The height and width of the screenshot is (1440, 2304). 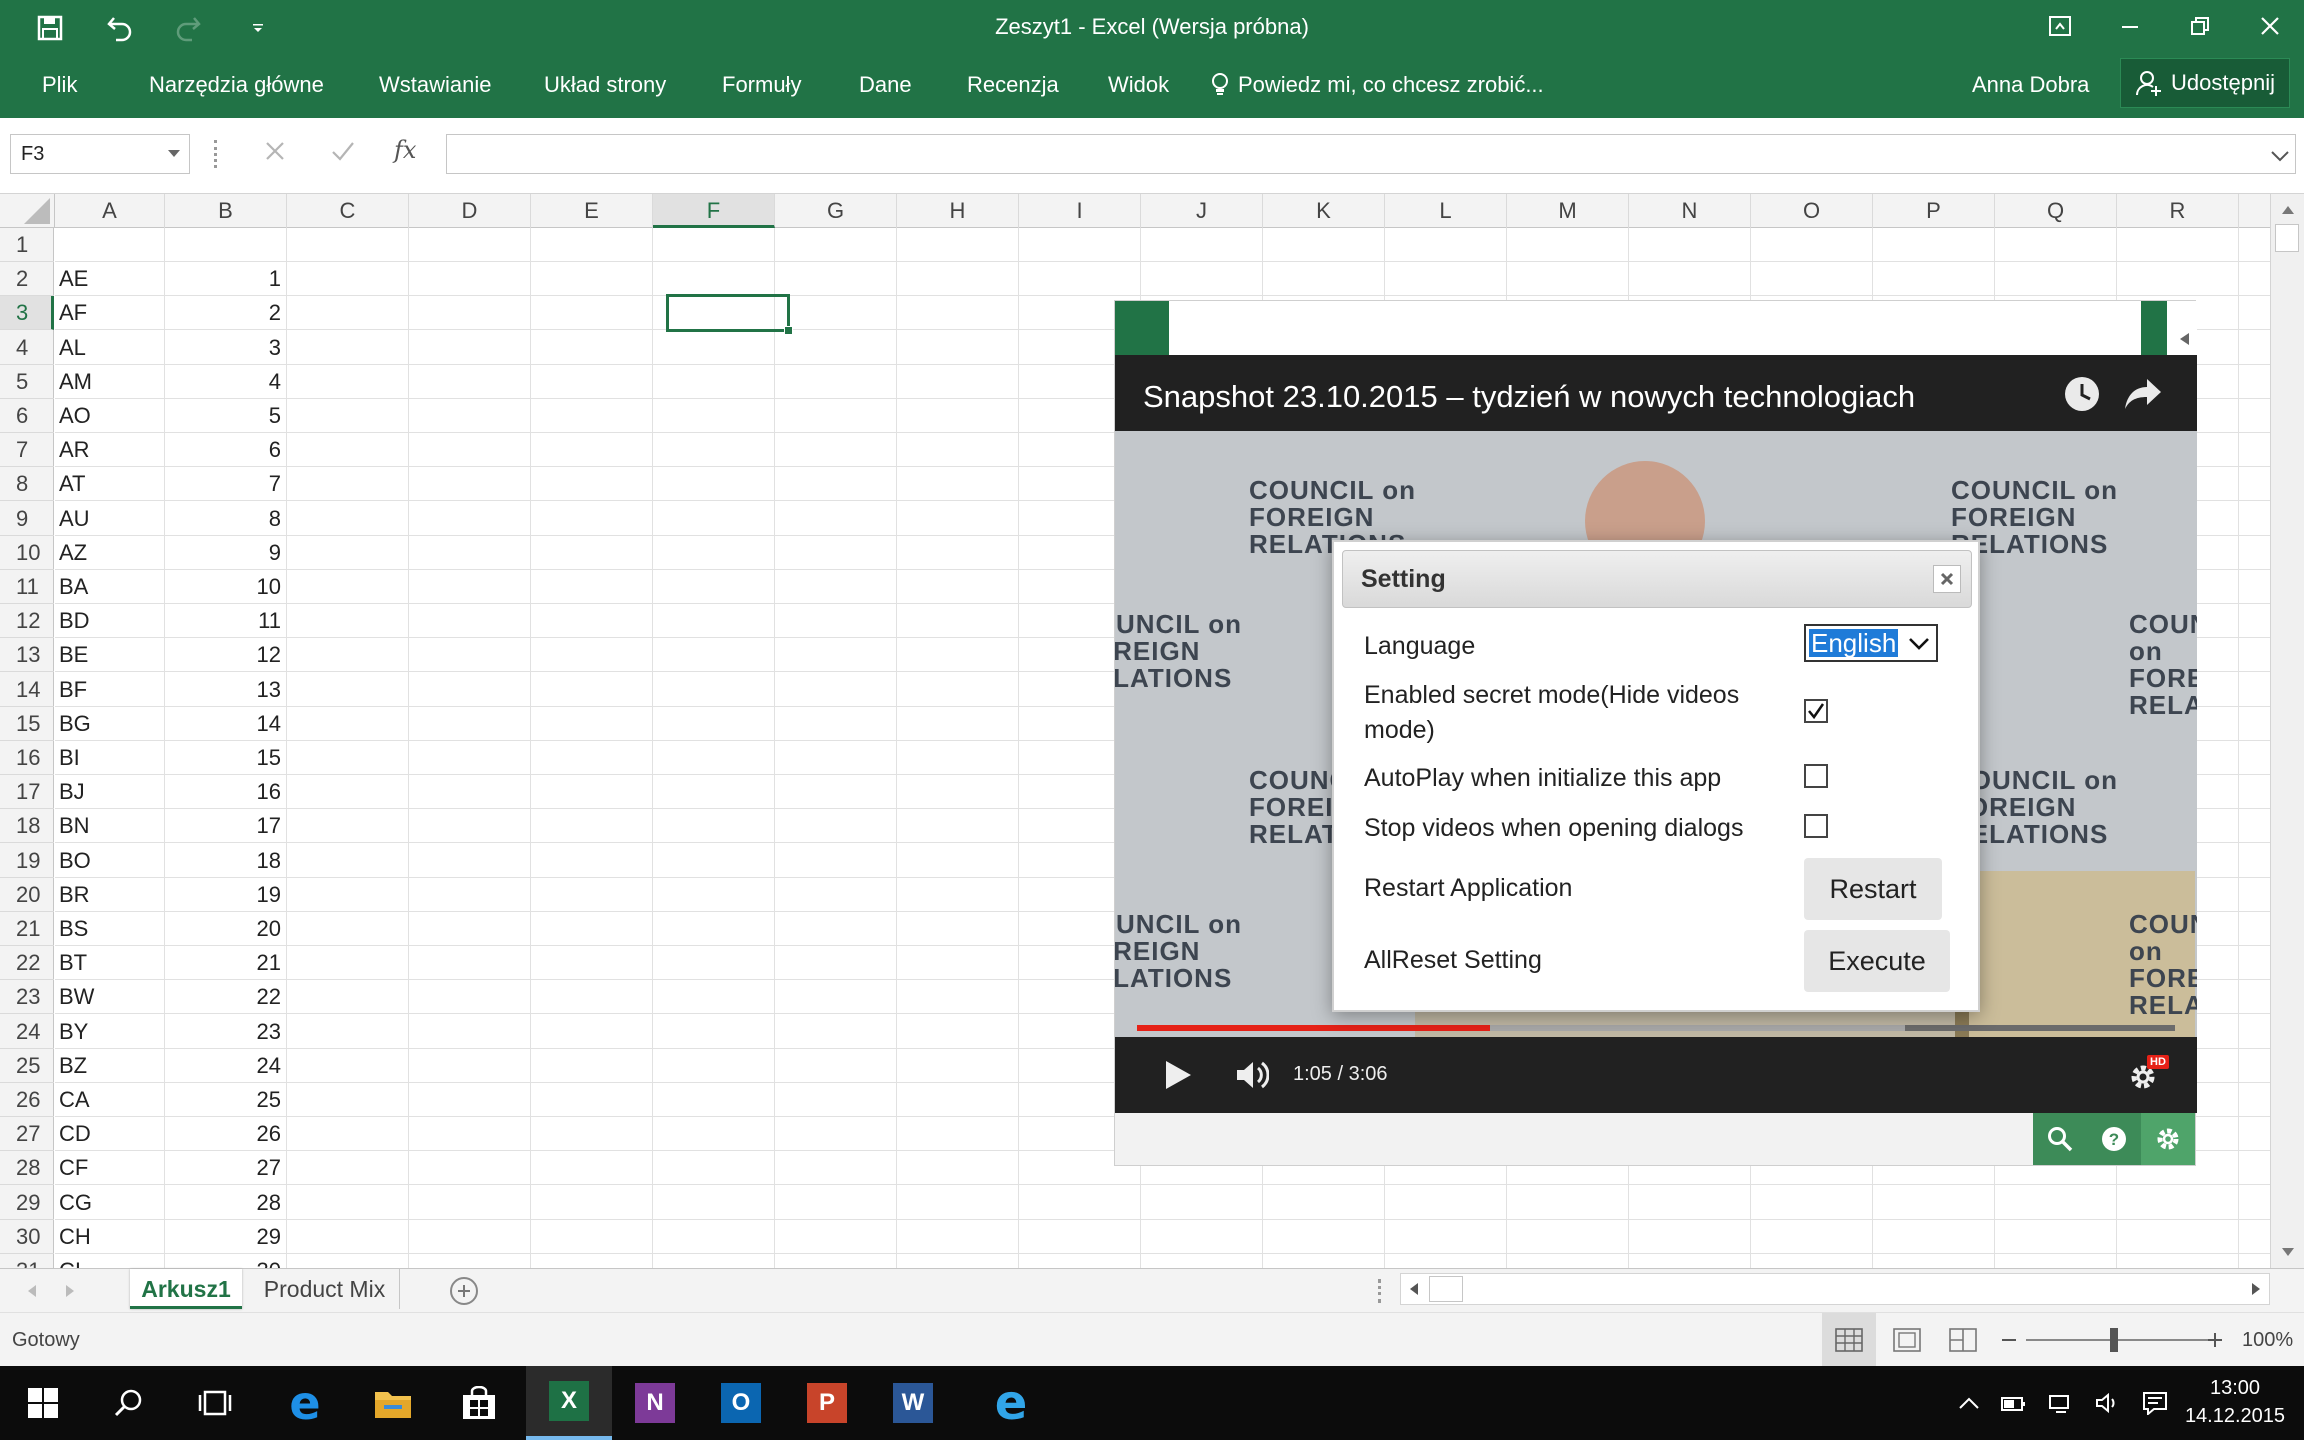 I want to click on row-header-27: 27, so click(x=27, y=1134).